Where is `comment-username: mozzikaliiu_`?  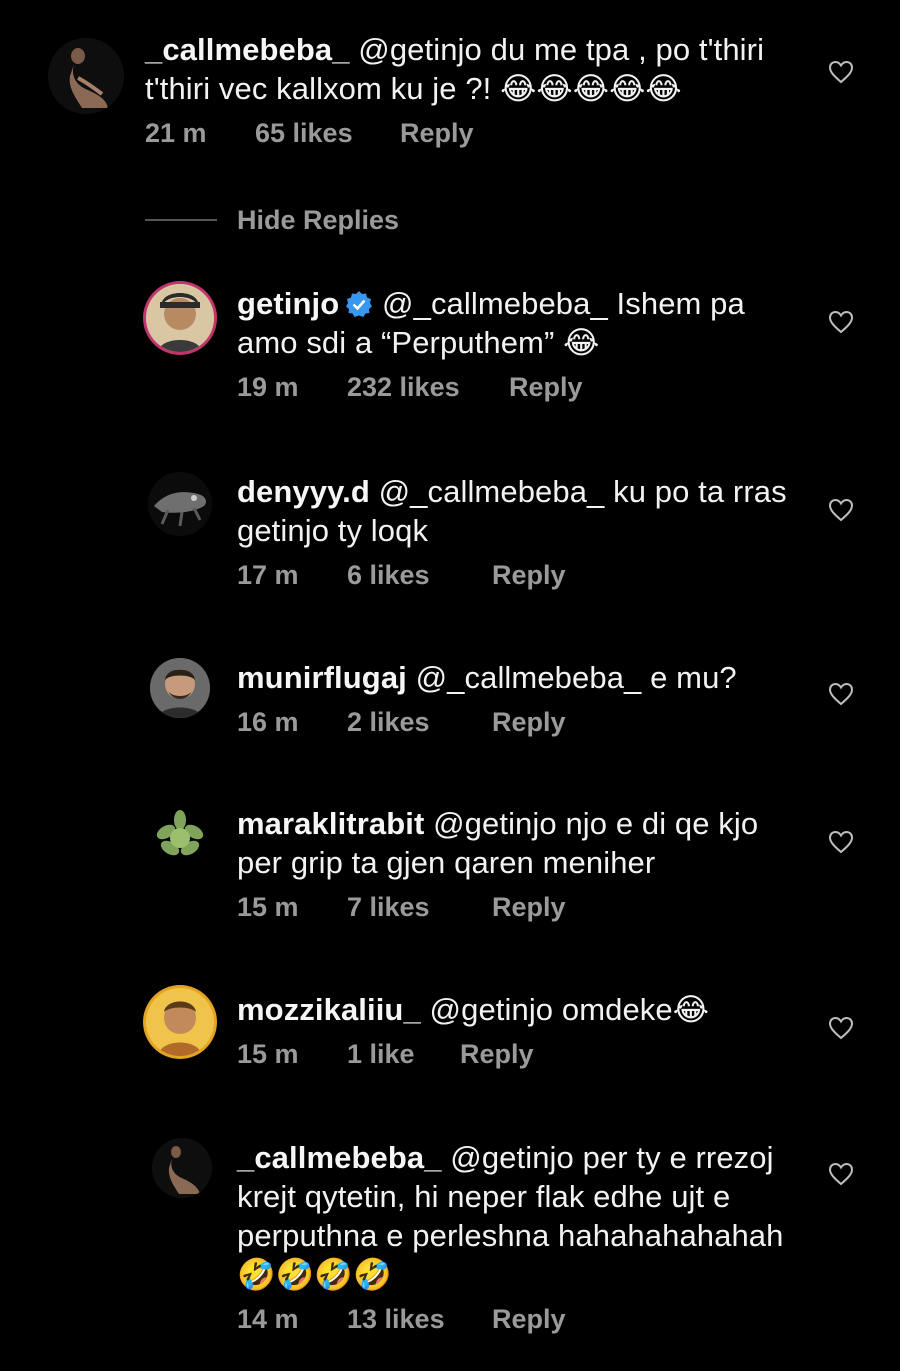 comment-username: mozzikaliiu_ is located at coordinates (329, 1009).